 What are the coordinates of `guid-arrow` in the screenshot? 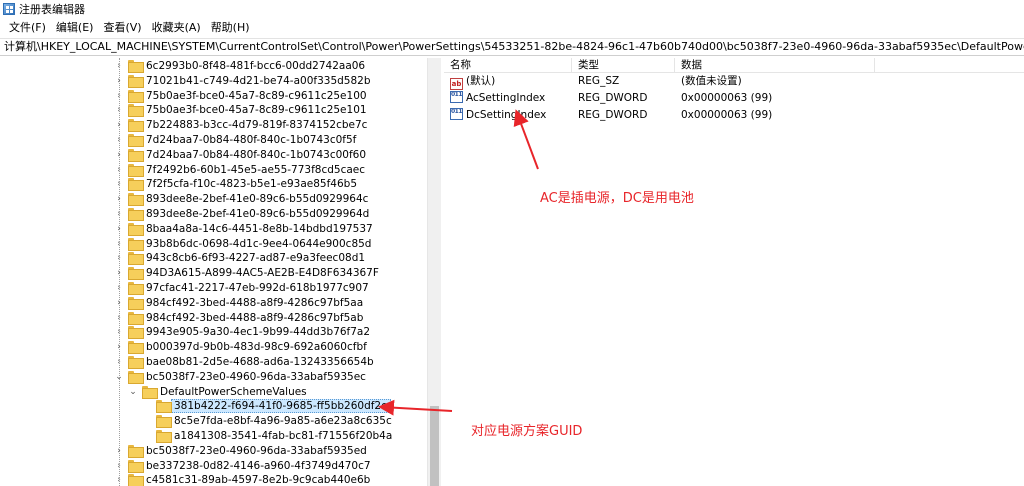 It's located at (415, 407).